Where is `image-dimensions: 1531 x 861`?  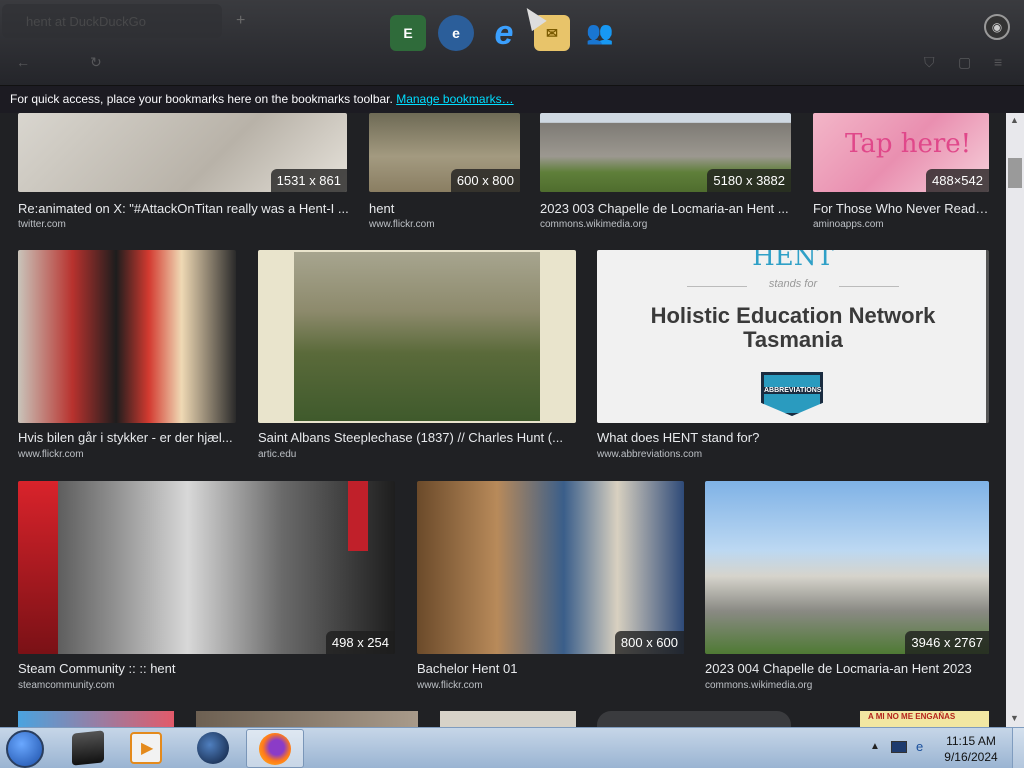 image-dimensions: 1531 x 861 is located at coordinates (308, 180).